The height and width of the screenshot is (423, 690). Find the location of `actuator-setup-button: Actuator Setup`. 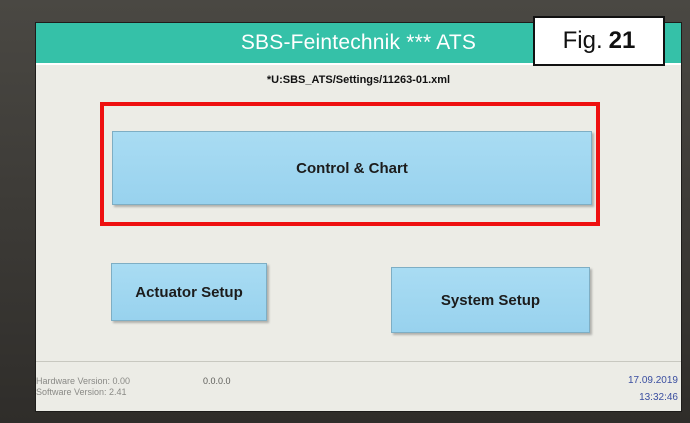

actuator-setup-button: Actuator Setup is located at coordinates (189, 292).